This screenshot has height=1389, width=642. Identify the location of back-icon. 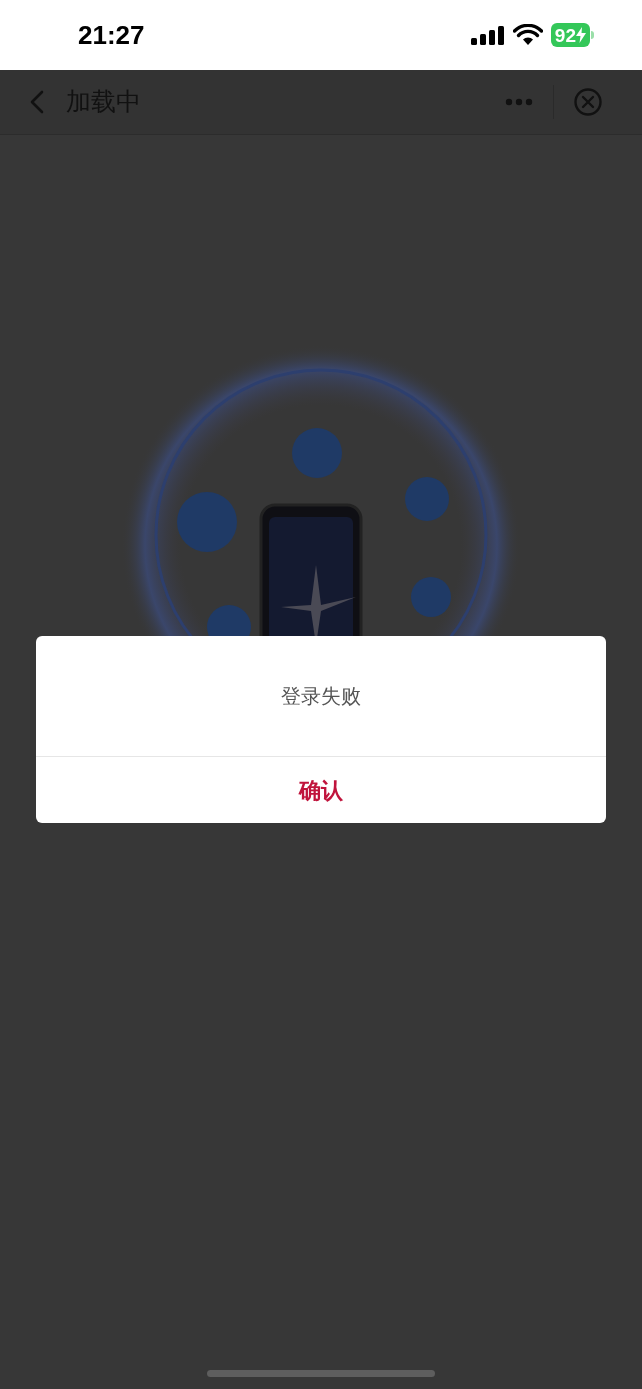
(37, 102).